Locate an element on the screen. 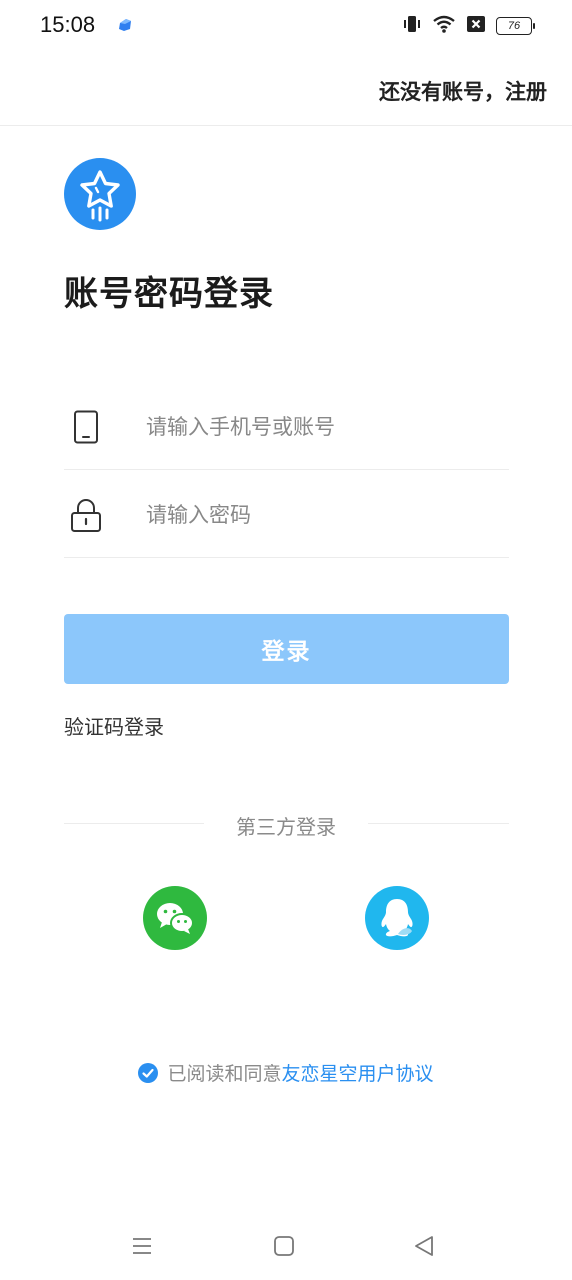 The width and height of the screenshot is (572, 1280). back-icon is located at coordinates (424, 1246).